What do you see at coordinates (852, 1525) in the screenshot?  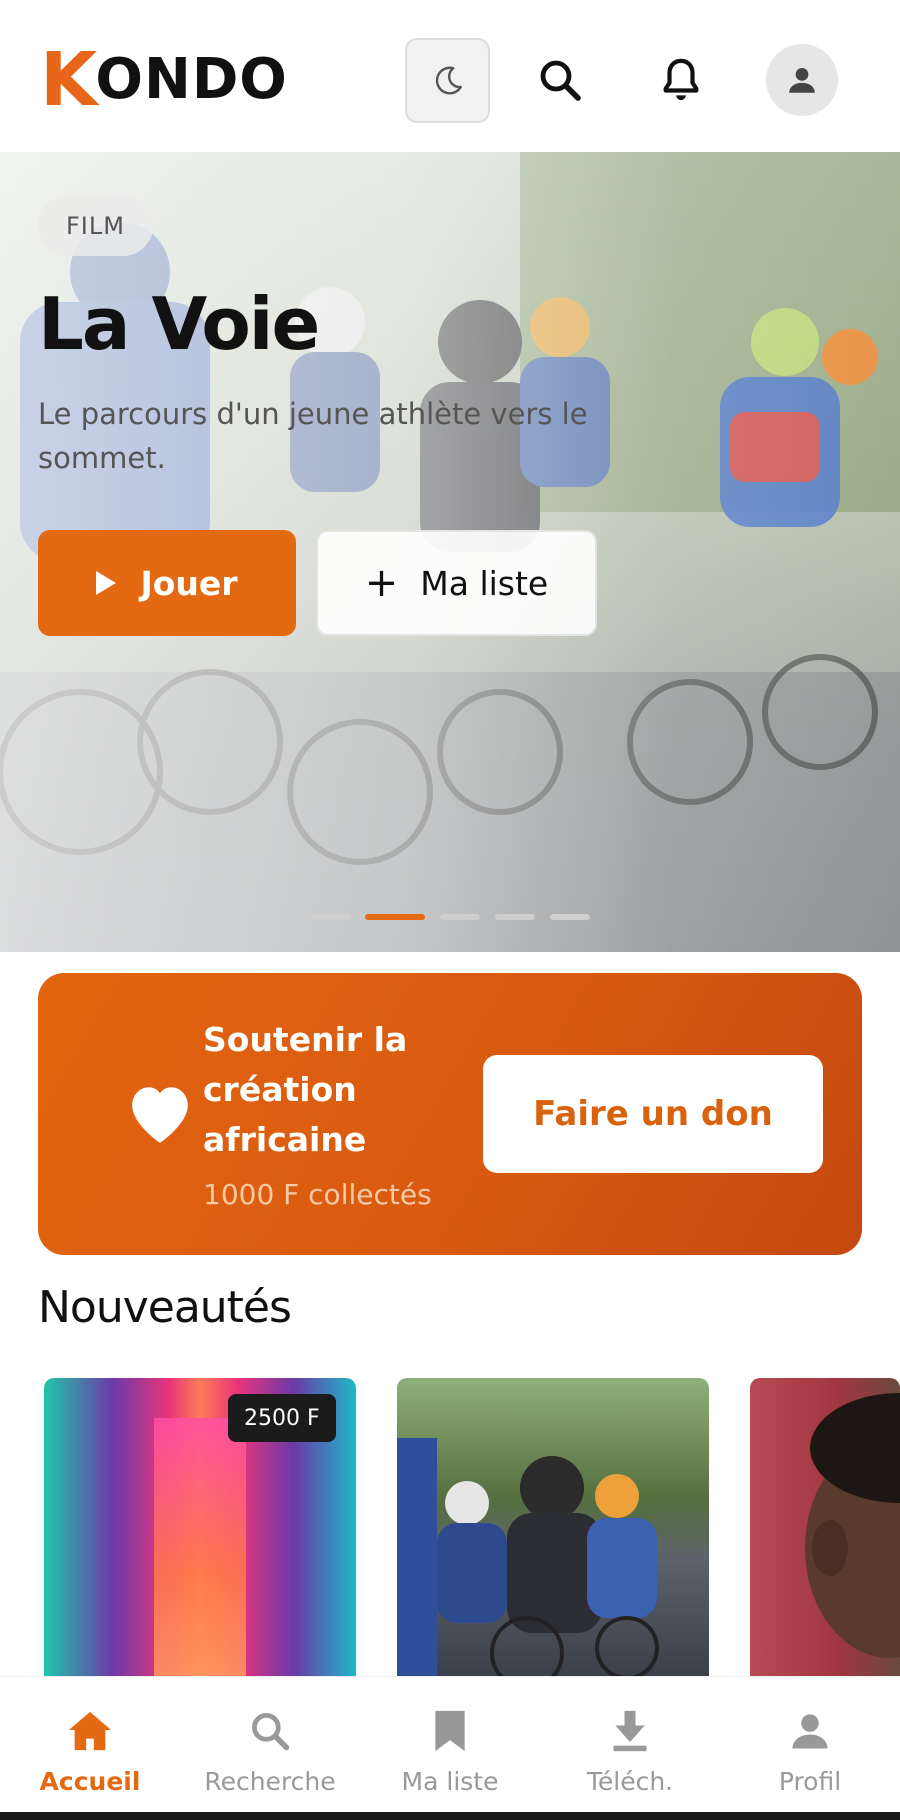 I see `portrait-thumbnail` at bounding box center [852, 1525].